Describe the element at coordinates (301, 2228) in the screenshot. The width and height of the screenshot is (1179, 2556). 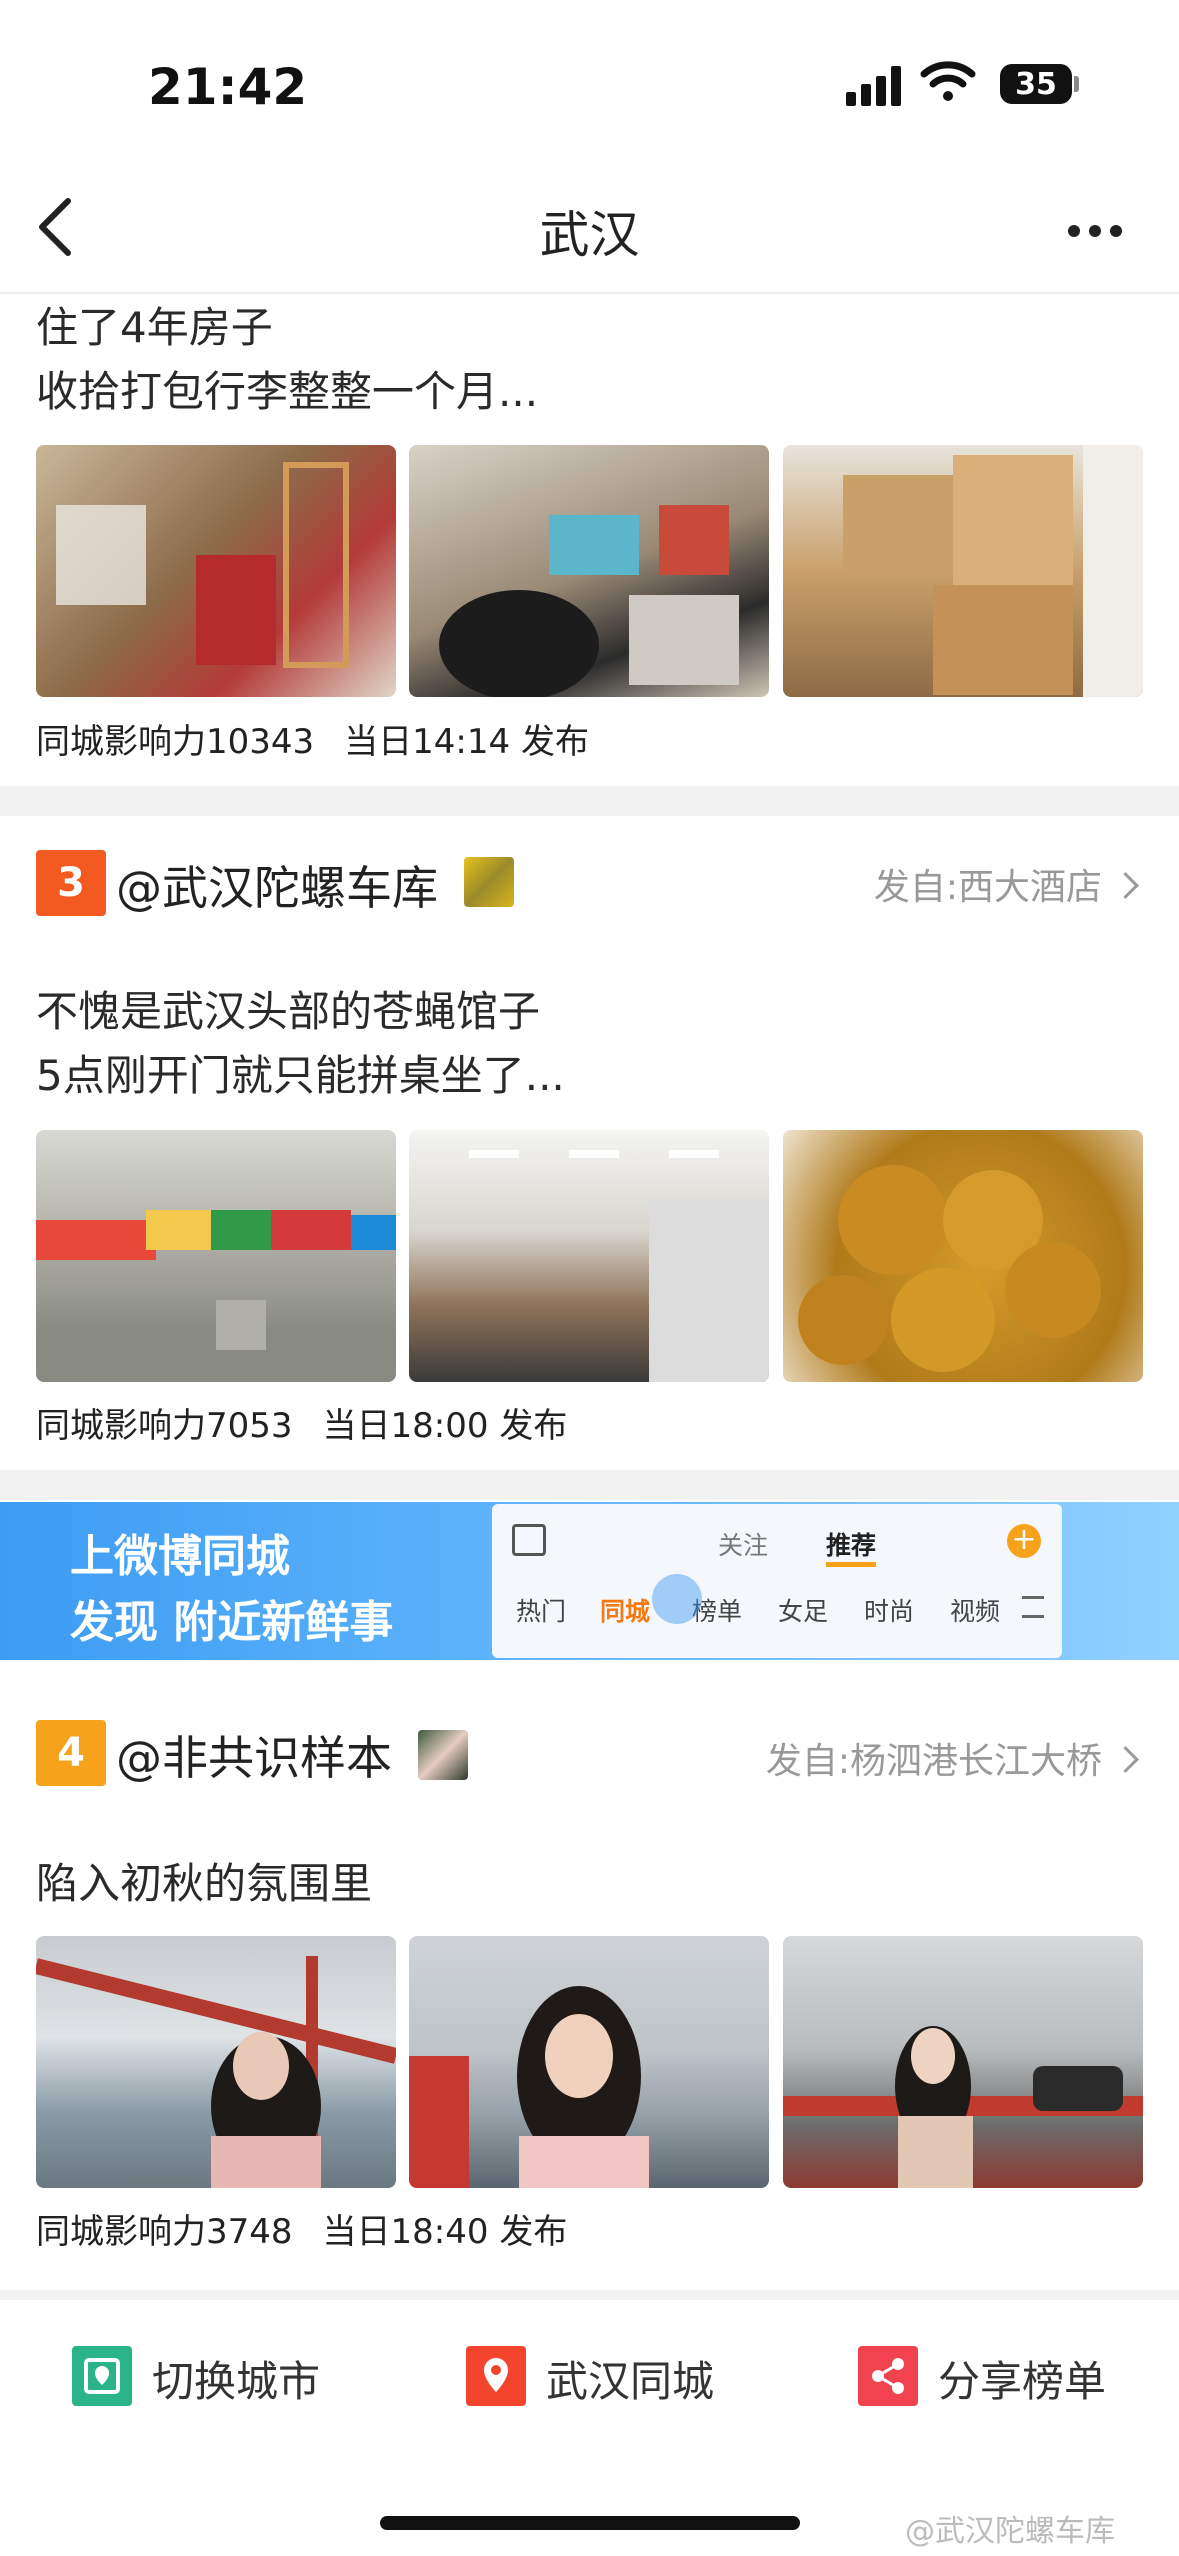
I see `post-meta: 同城影响力3748 当日18:40 发布` at that location.